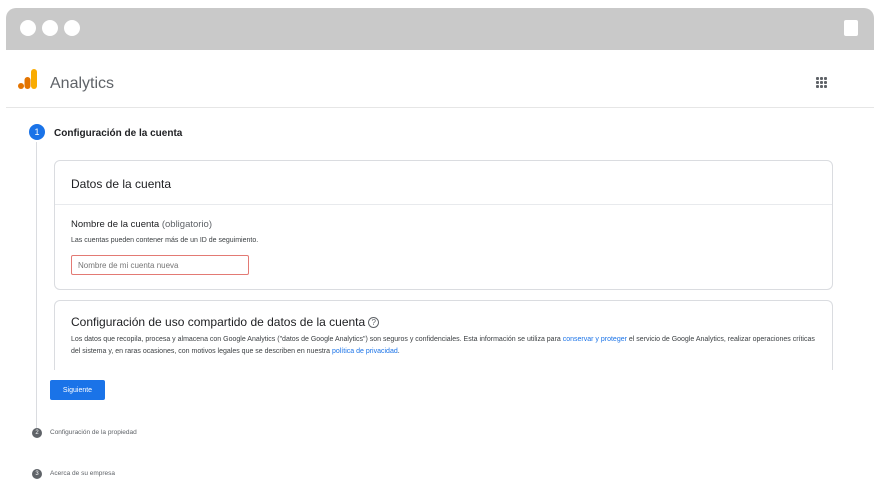  I want to click on analytics-logo-icon, so click(27, 79).